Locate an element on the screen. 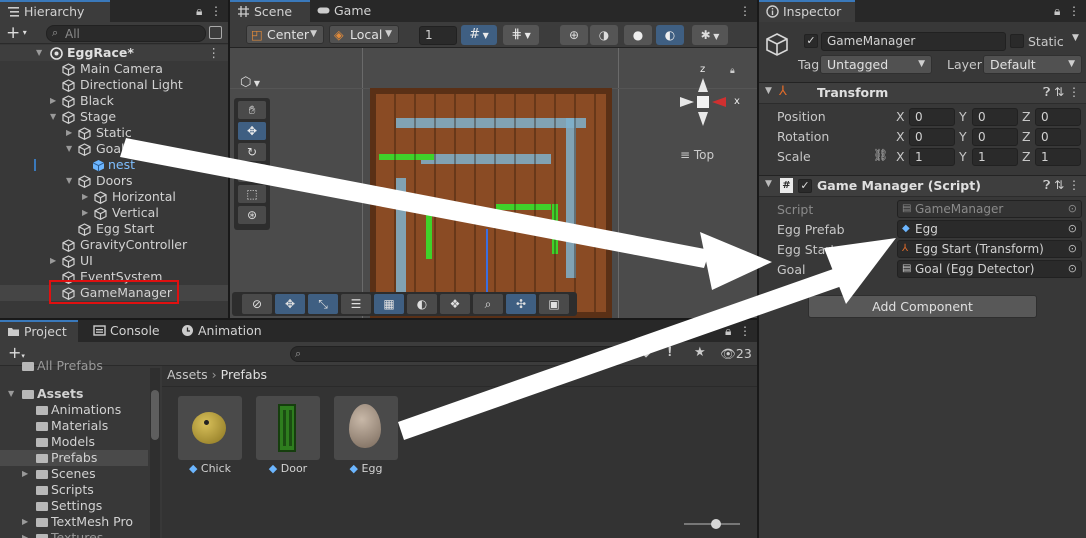 This screenshot has width=1086, height=538. arrow-egg-head is located at coordinates (860, 271).